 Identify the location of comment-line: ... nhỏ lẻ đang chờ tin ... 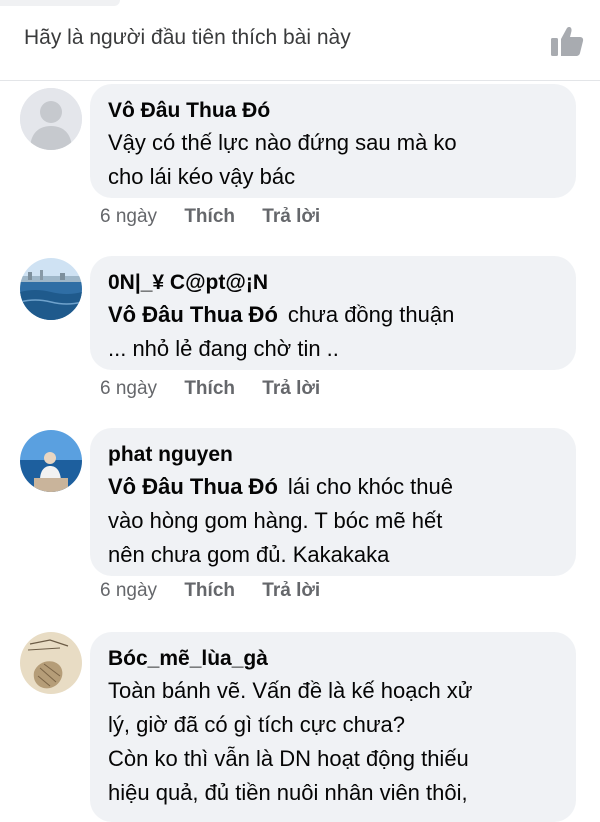
(223, 348).